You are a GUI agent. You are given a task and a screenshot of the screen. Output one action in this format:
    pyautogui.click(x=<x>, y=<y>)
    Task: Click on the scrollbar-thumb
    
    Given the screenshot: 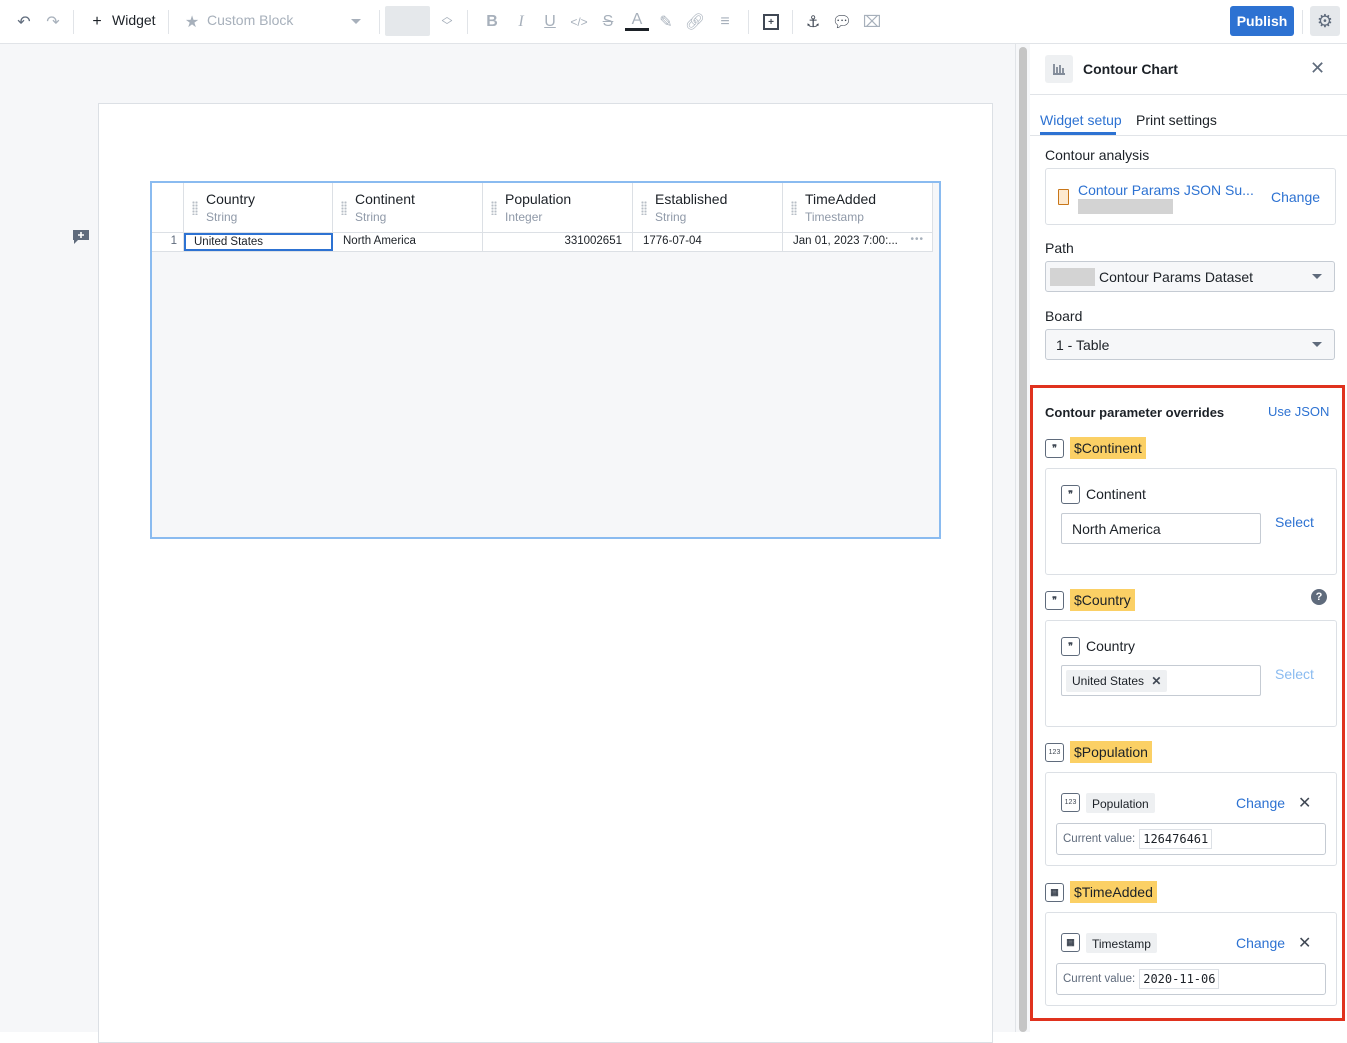 What is the action you would take?
    pyautogui.click(x=1023, y=539)
    